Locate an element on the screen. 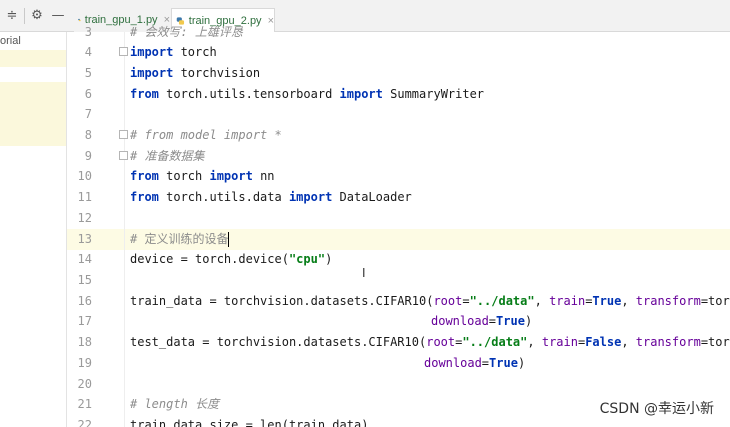  fold-guide is located at coordinates (124, 229).